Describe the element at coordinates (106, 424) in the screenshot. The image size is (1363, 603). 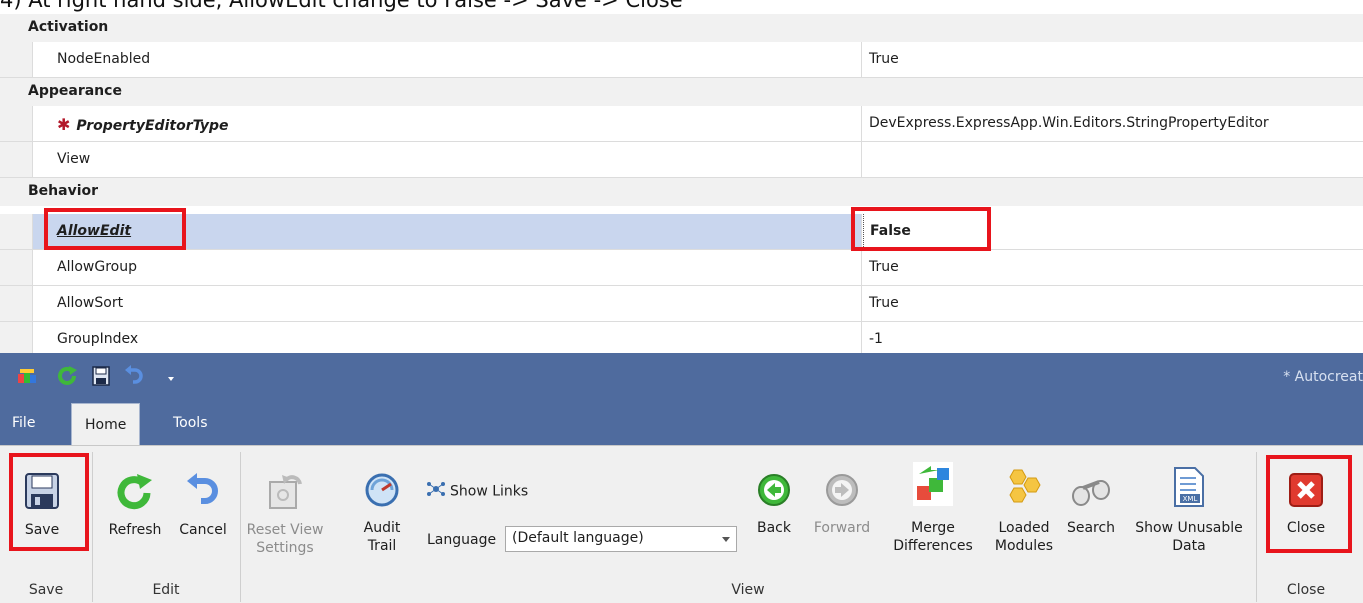
I see `tab-home: Home` at that location.